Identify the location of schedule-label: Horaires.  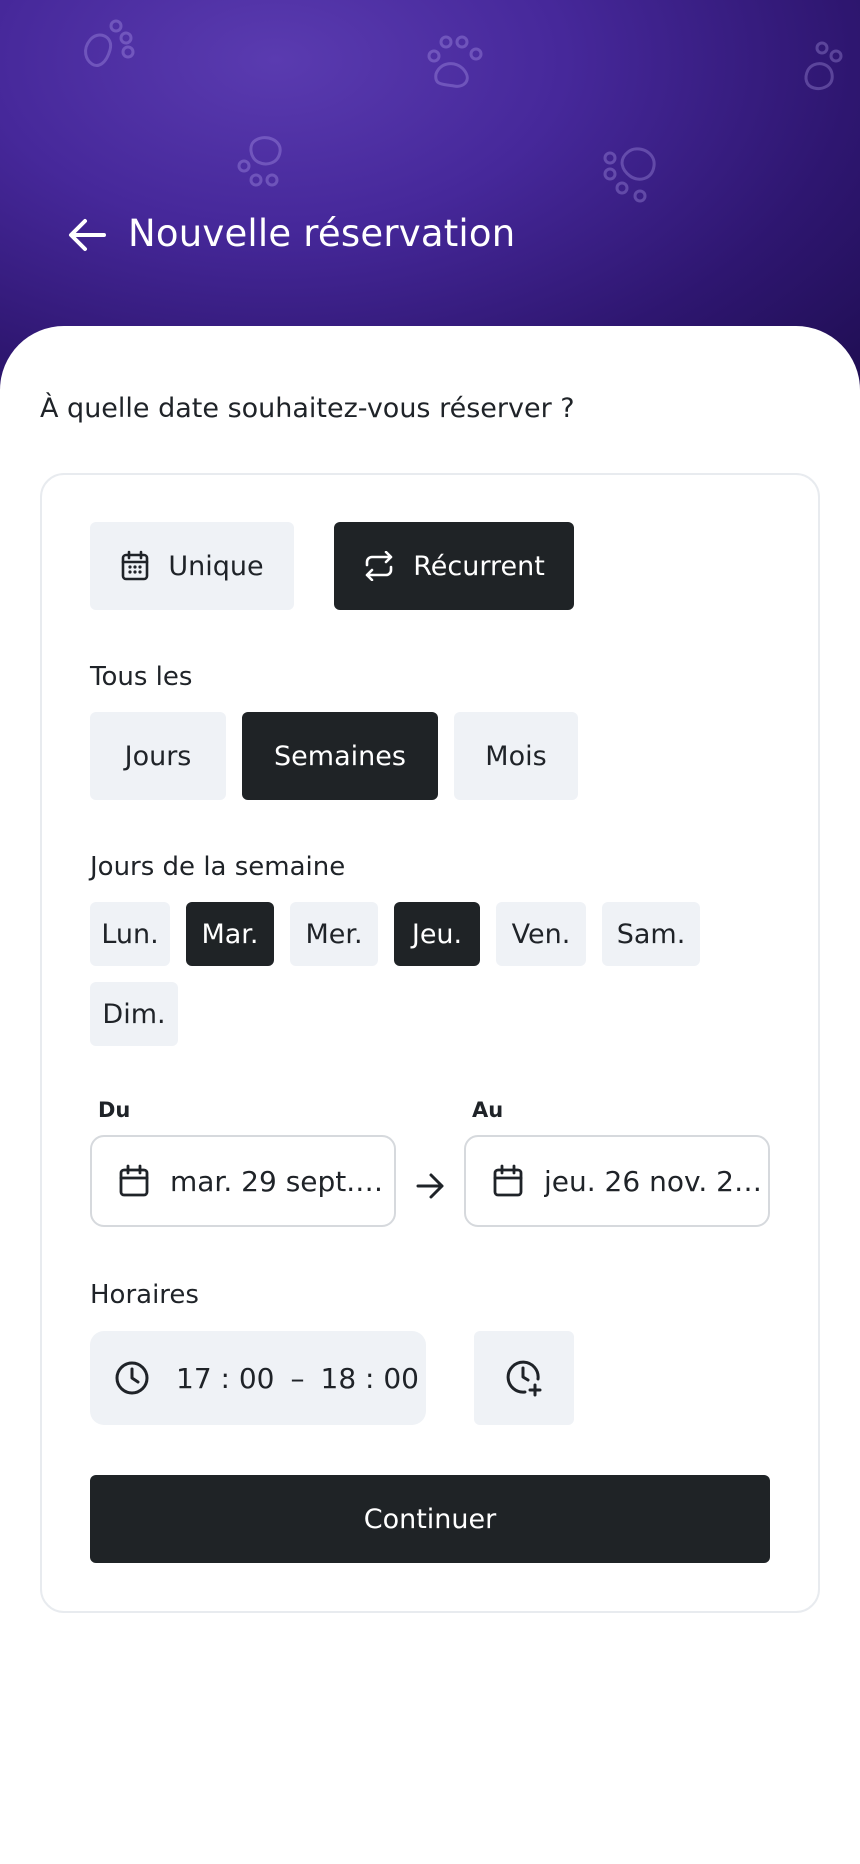
(144, 1295).